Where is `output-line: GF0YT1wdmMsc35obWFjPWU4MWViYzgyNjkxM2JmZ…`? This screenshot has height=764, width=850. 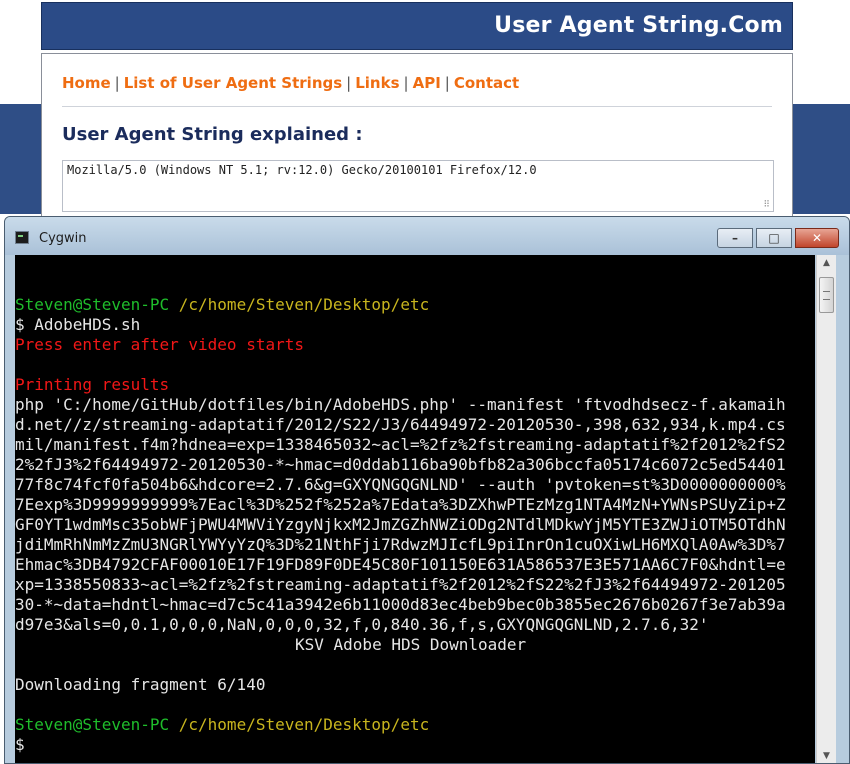
output-line: GF0YT1wdmMsc35obWFjPWU4MWViYzgyNjkxM2JmZ… is located at coordinates (400, 524).